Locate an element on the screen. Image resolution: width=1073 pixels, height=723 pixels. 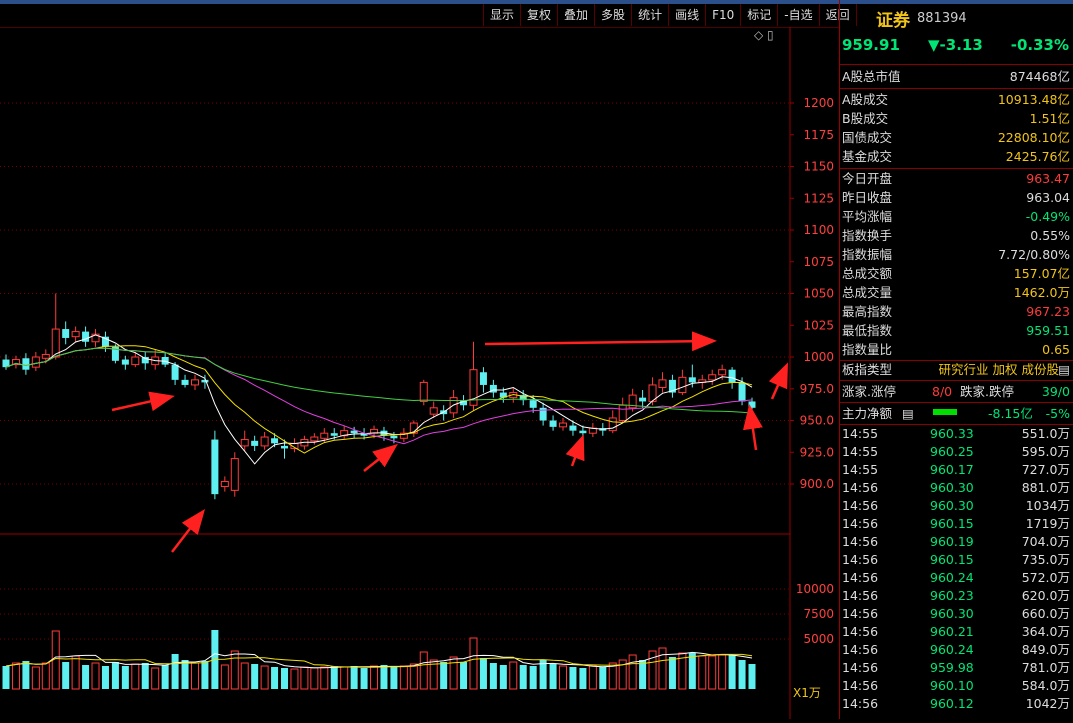
tick-price: 960.30 is located at coordinates (952, 613).